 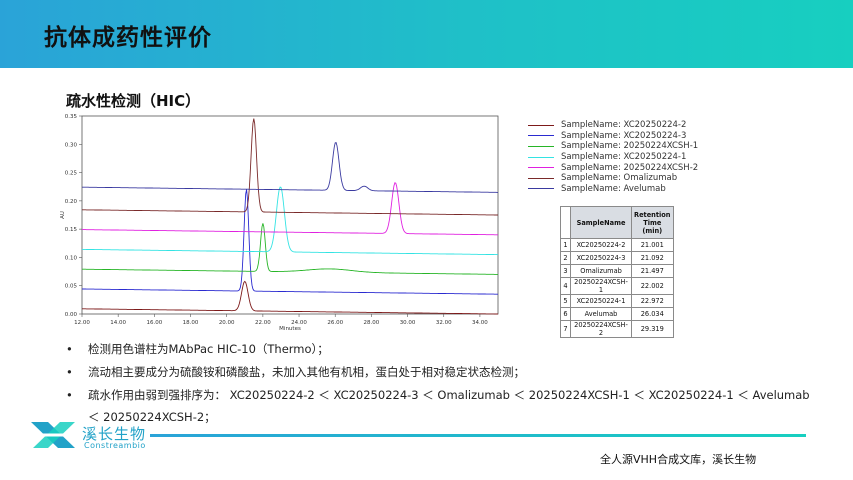 I want to click on table-cell-samplename: XC20250224-1, so click(x=601, y=301).